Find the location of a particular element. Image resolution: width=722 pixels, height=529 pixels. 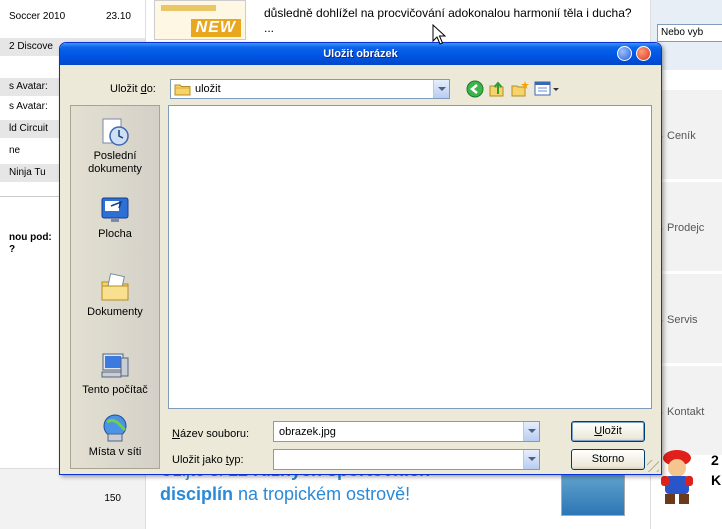

cancel-button: Storno is located at coordinates (608, 459).